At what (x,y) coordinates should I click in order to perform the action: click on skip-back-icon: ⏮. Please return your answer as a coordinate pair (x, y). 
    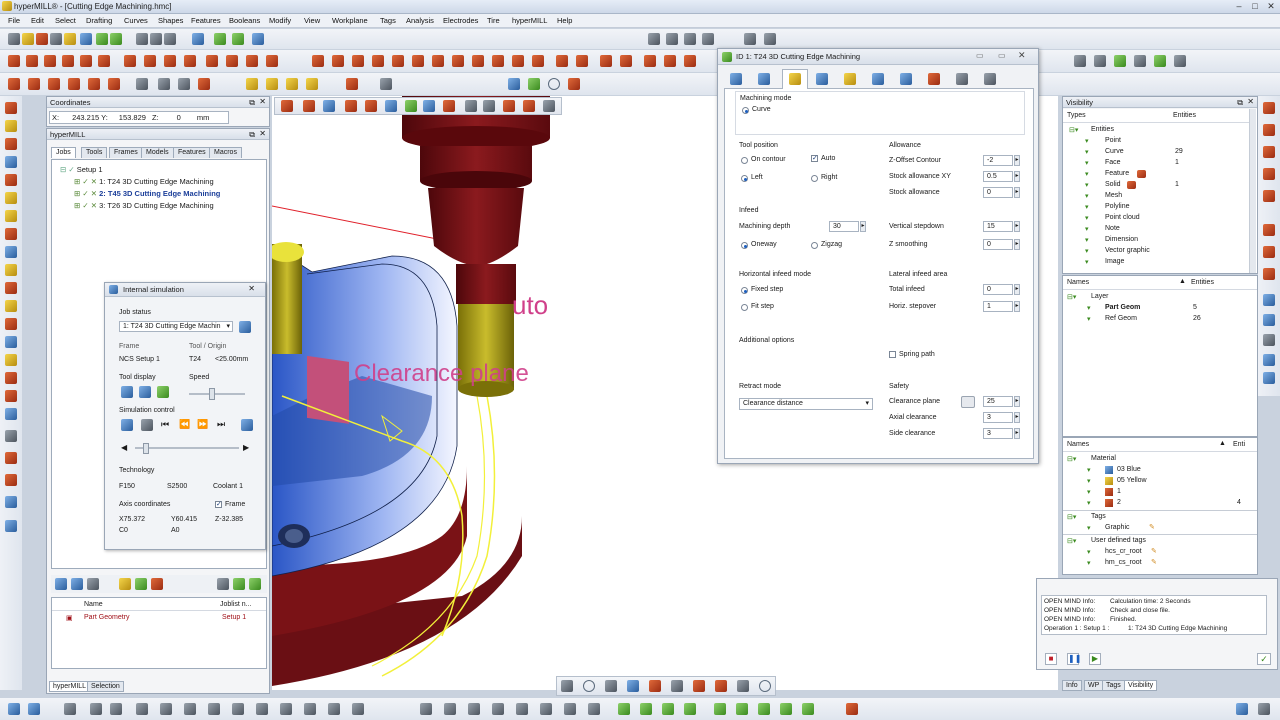
    Looking at the image, I should click on (165, 424).